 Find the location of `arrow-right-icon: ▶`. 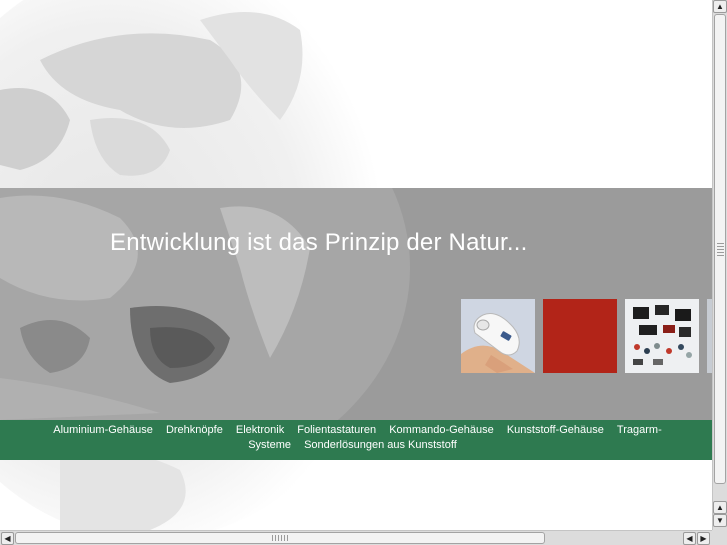

arrow-right-icon: ▶ is located at coordinates (703, 538).